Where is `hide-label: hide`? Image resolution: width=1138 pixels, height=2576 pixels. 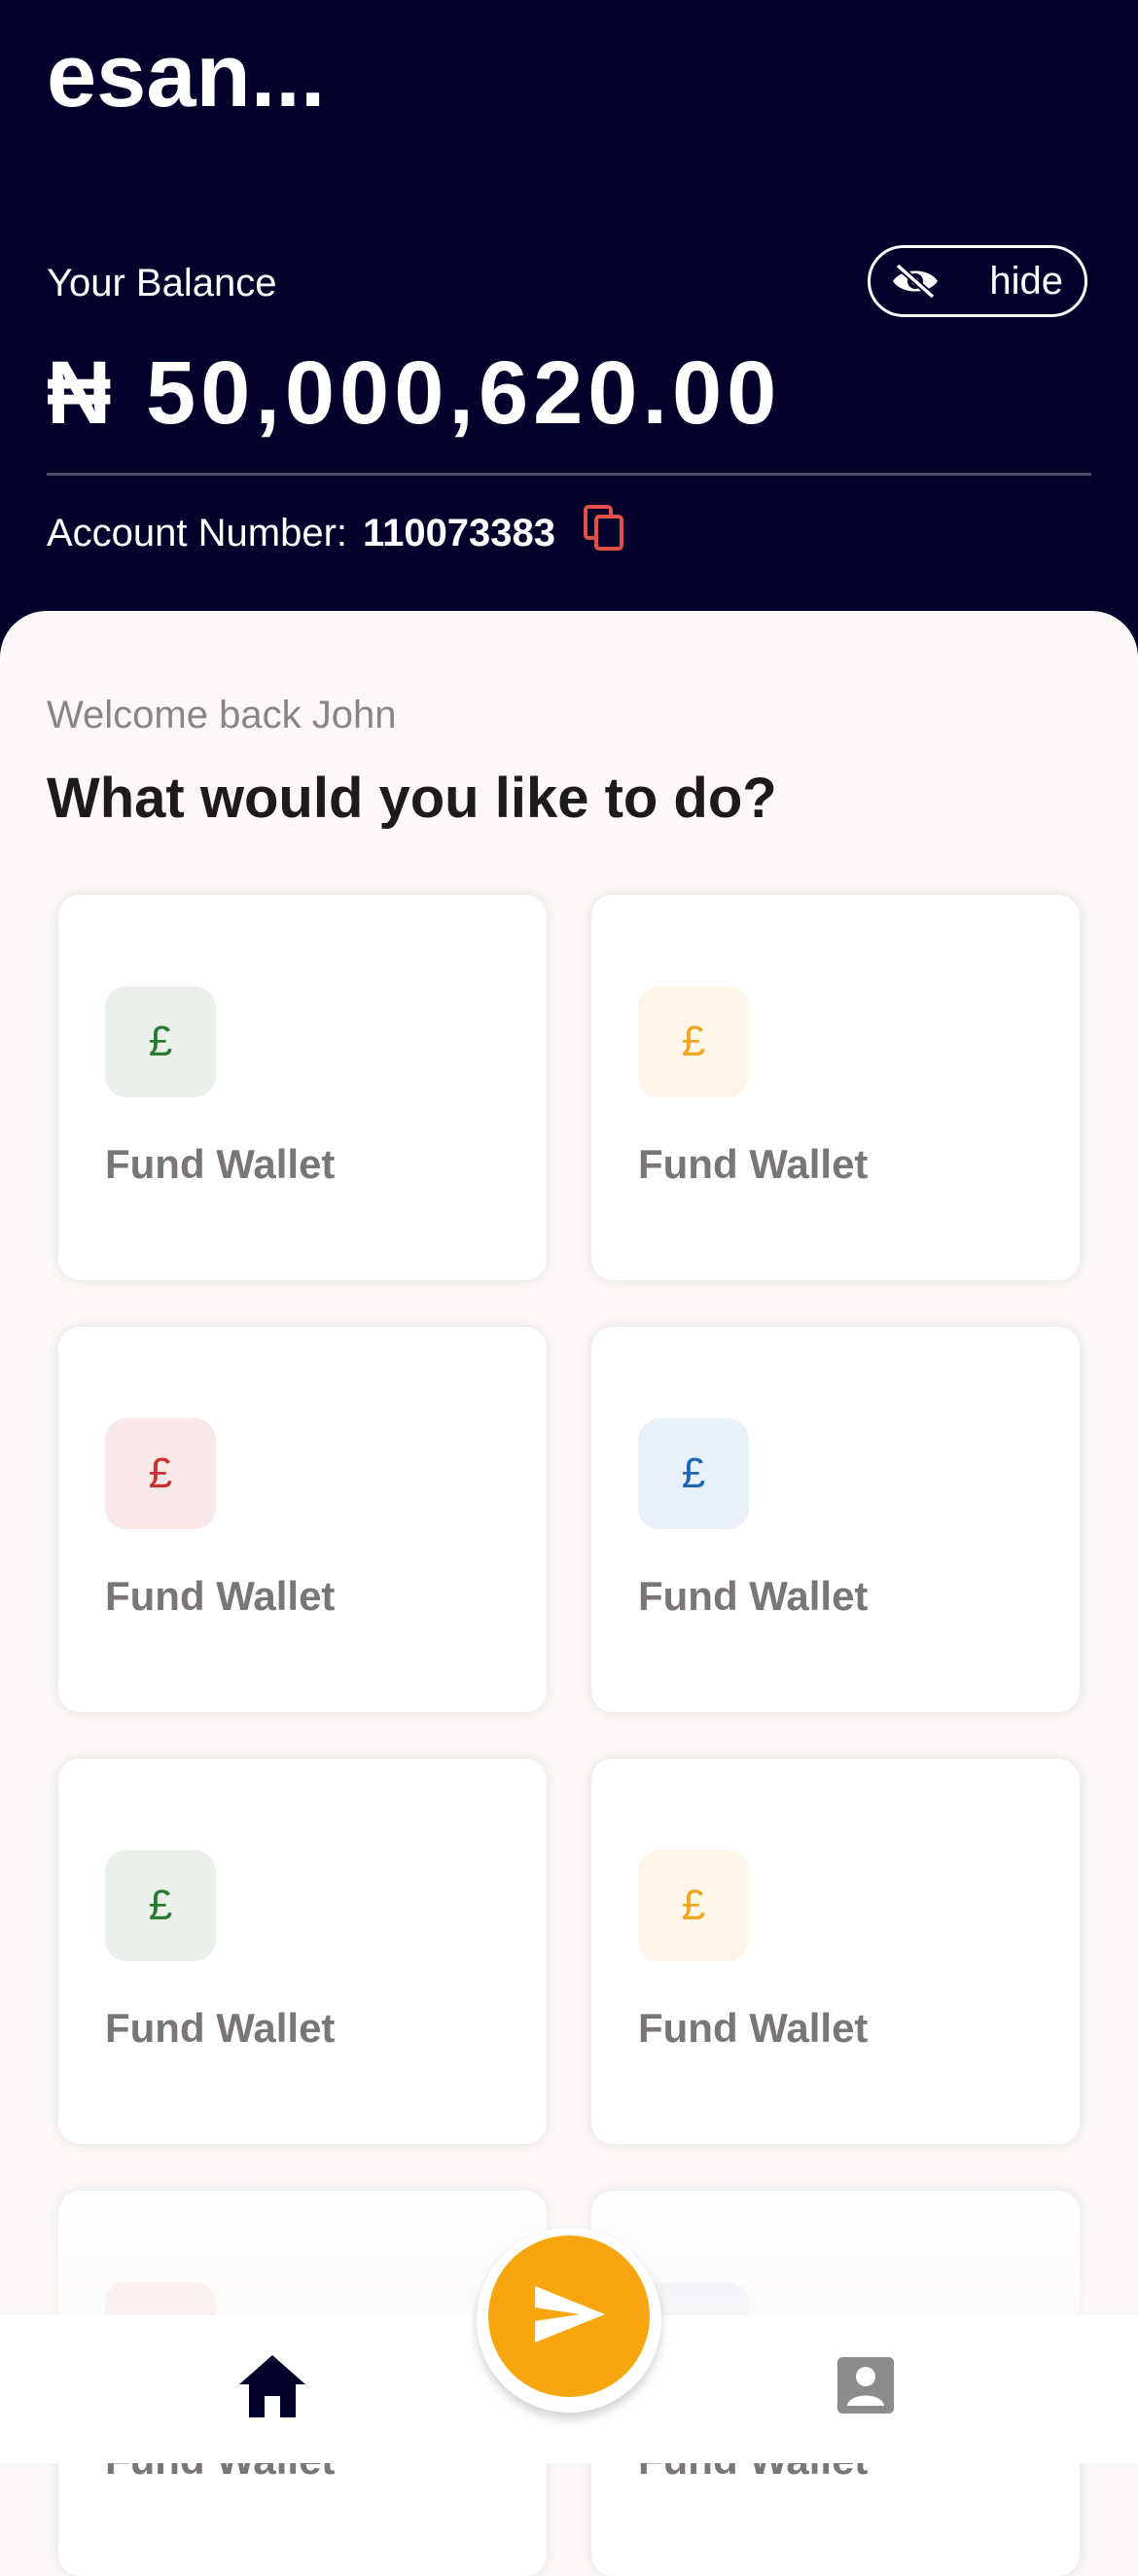
hide-label: hide is located at coordinates (1026, 281).